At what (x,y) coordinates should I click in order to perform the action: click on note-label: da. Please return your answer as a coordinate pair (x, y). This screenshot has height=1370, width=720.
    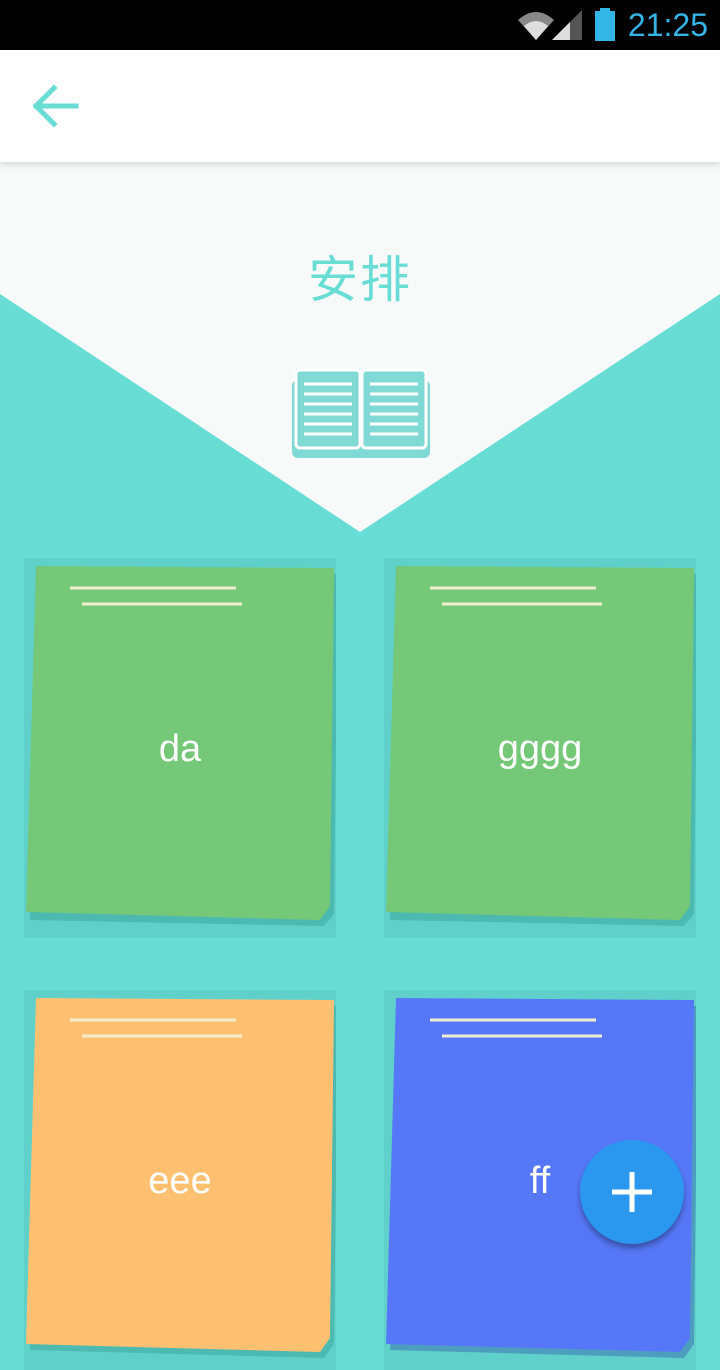
    Looking at the image, I should click on (180, 749).